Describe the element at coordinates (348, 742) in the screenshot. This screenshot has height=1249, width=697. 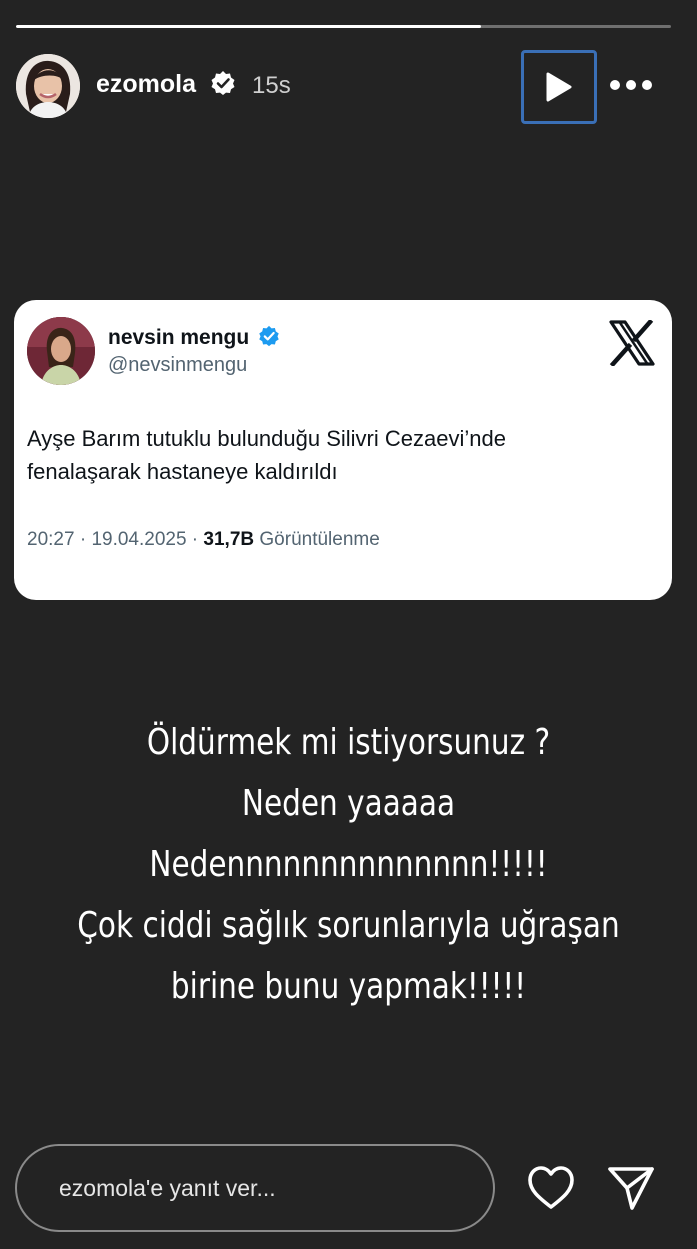
I see `caption-line: Öldürmek mi istiyorsunuz ?` at that location.